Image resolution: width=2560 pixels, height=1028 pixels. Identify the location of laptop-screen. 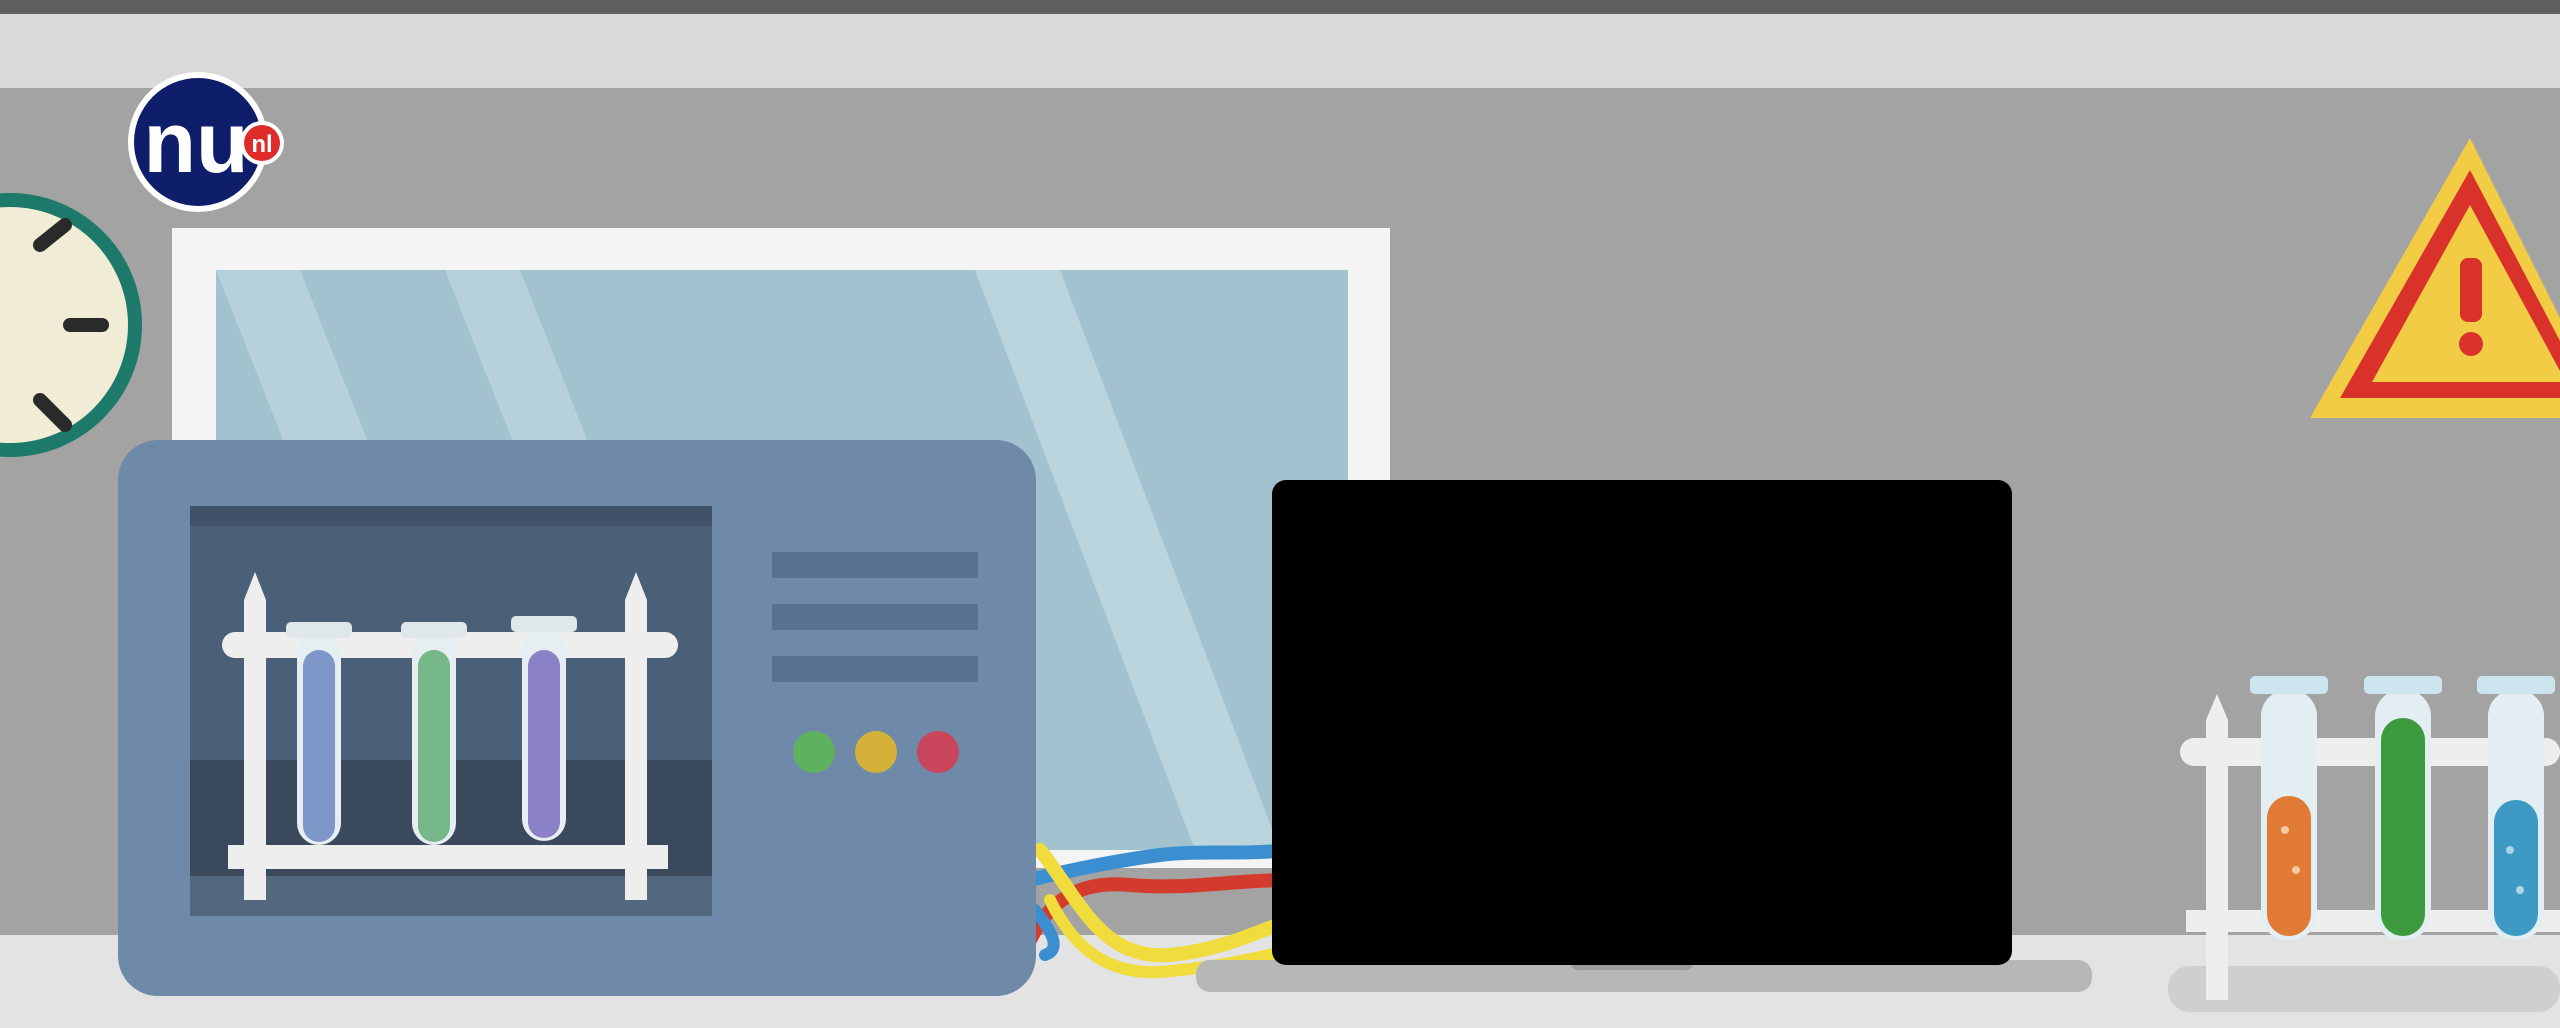
(1642, 722).